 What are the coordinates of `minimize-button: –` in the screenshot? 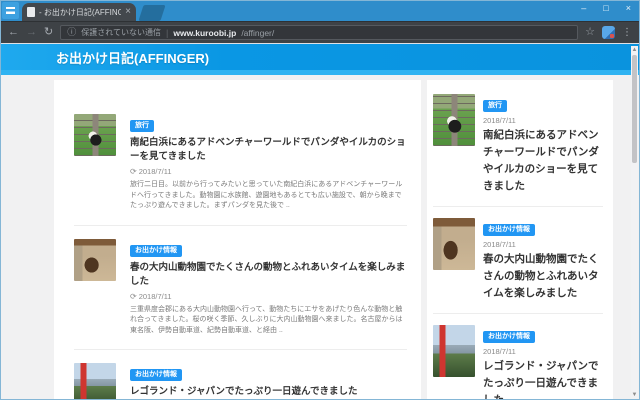 It's located at (583, 8).